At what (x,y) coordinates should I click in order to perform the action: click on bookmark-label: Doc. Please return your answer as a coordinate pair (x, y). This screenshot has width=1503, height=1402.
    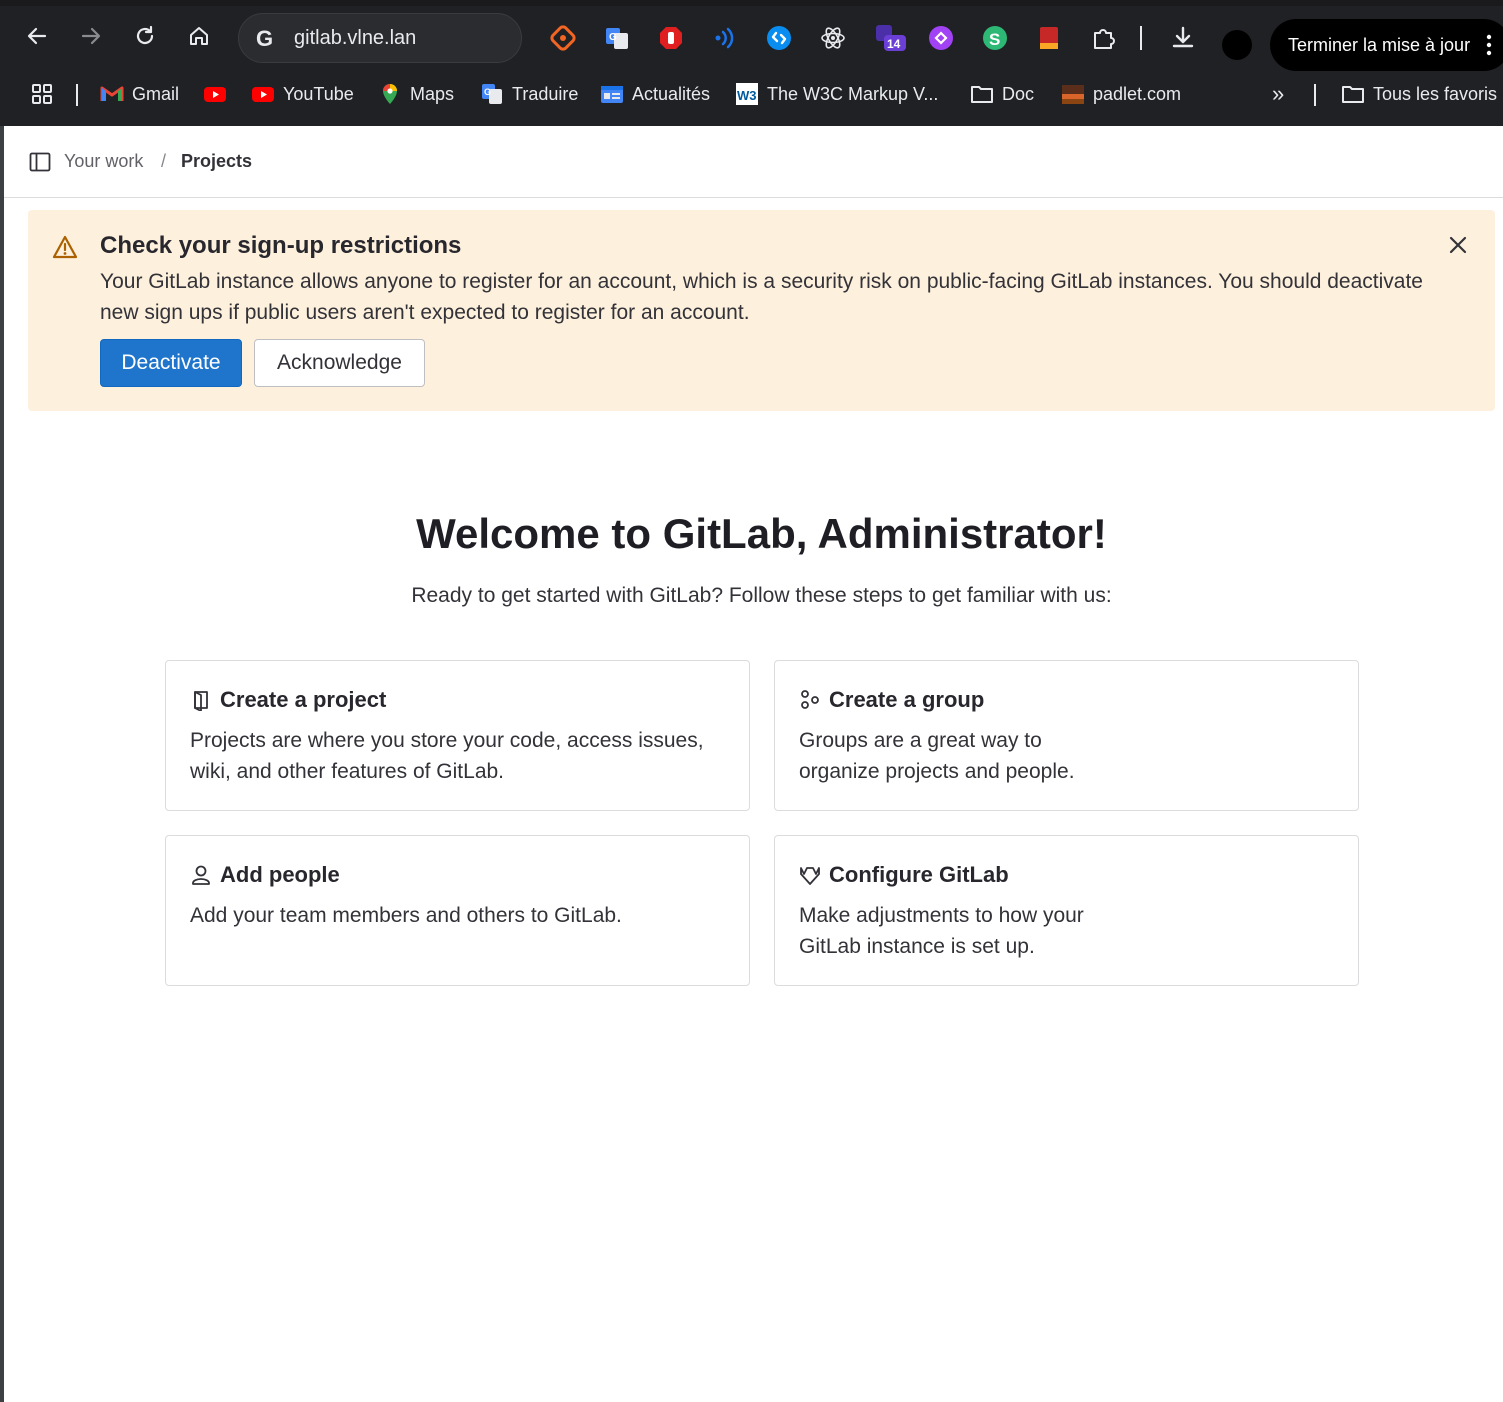
    Looking at the image, I should click on (1018, 93).